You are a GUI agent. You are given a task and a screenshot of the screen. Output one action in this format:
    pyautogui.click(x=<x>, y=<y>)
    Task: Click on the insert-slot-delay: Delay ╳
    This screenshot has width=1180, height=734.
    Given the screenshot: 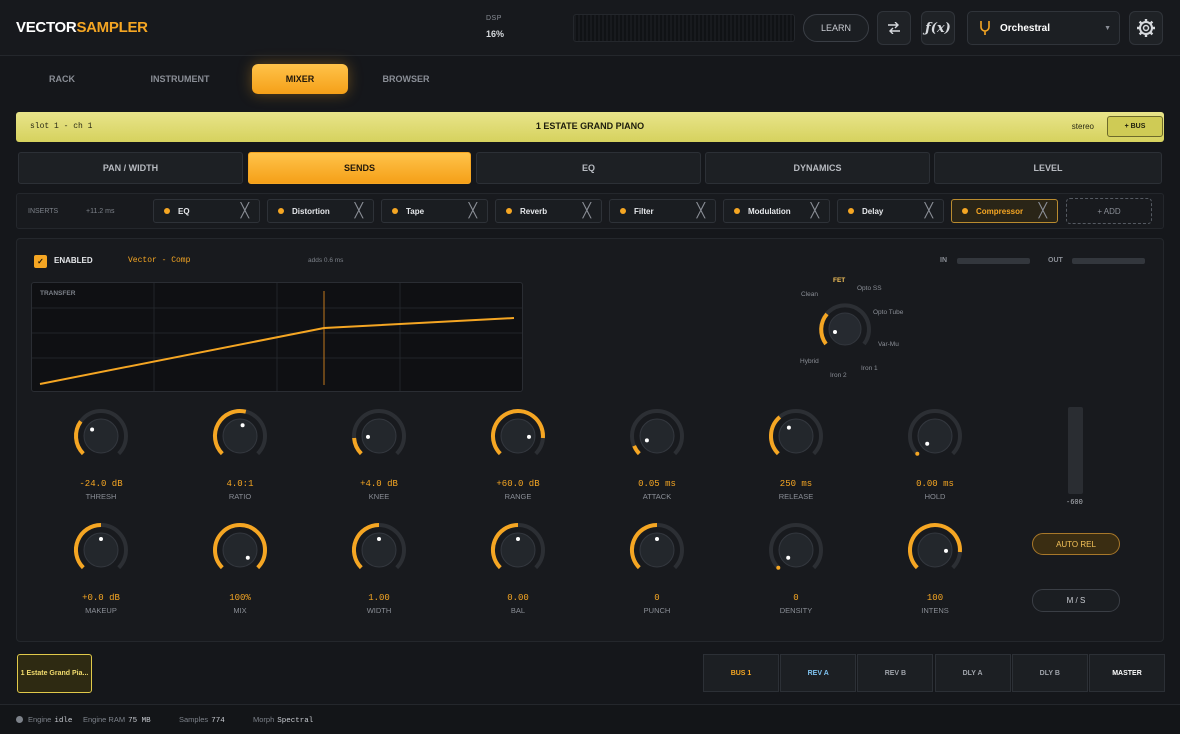 What is the action you would take?
    pyautogui.click(x=890, y=211)
    